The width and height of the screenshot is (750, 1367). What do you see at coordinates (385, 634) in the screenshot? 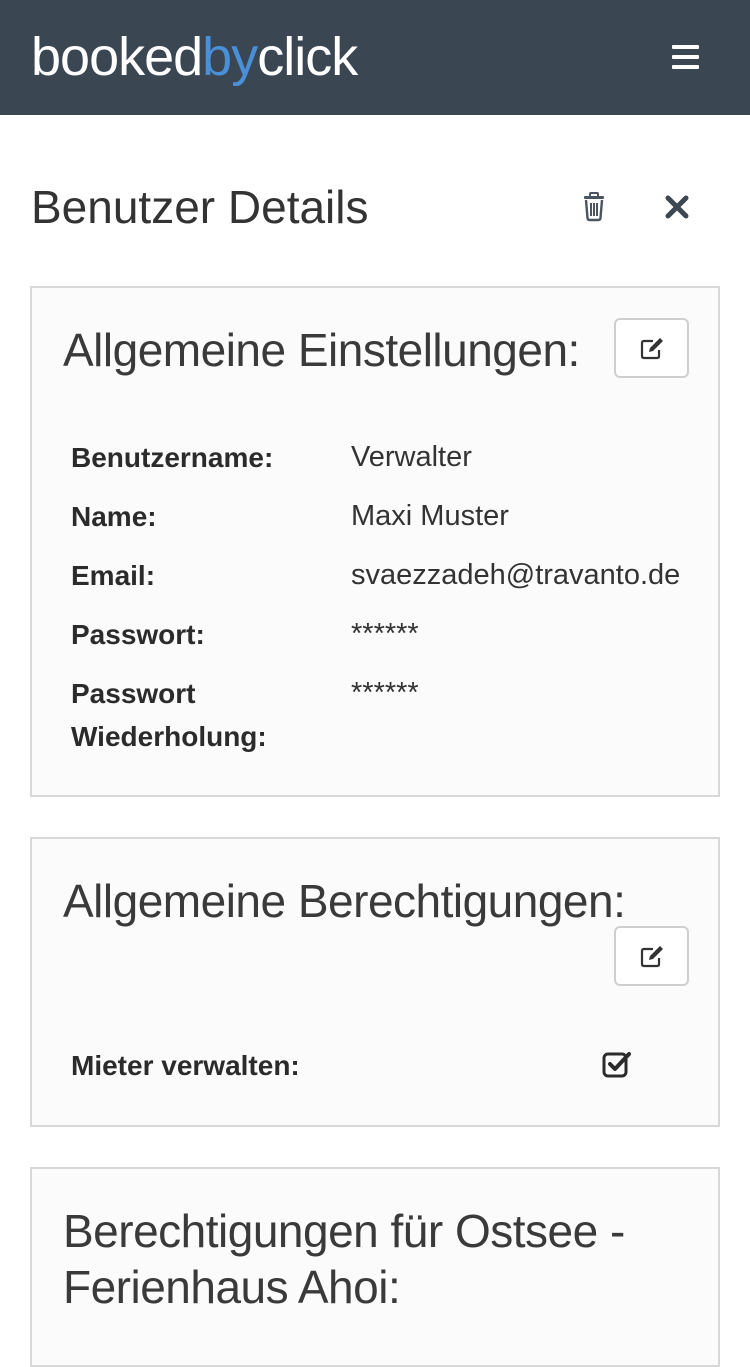
I see `password-value: ******` at bounding box center [385, 634].